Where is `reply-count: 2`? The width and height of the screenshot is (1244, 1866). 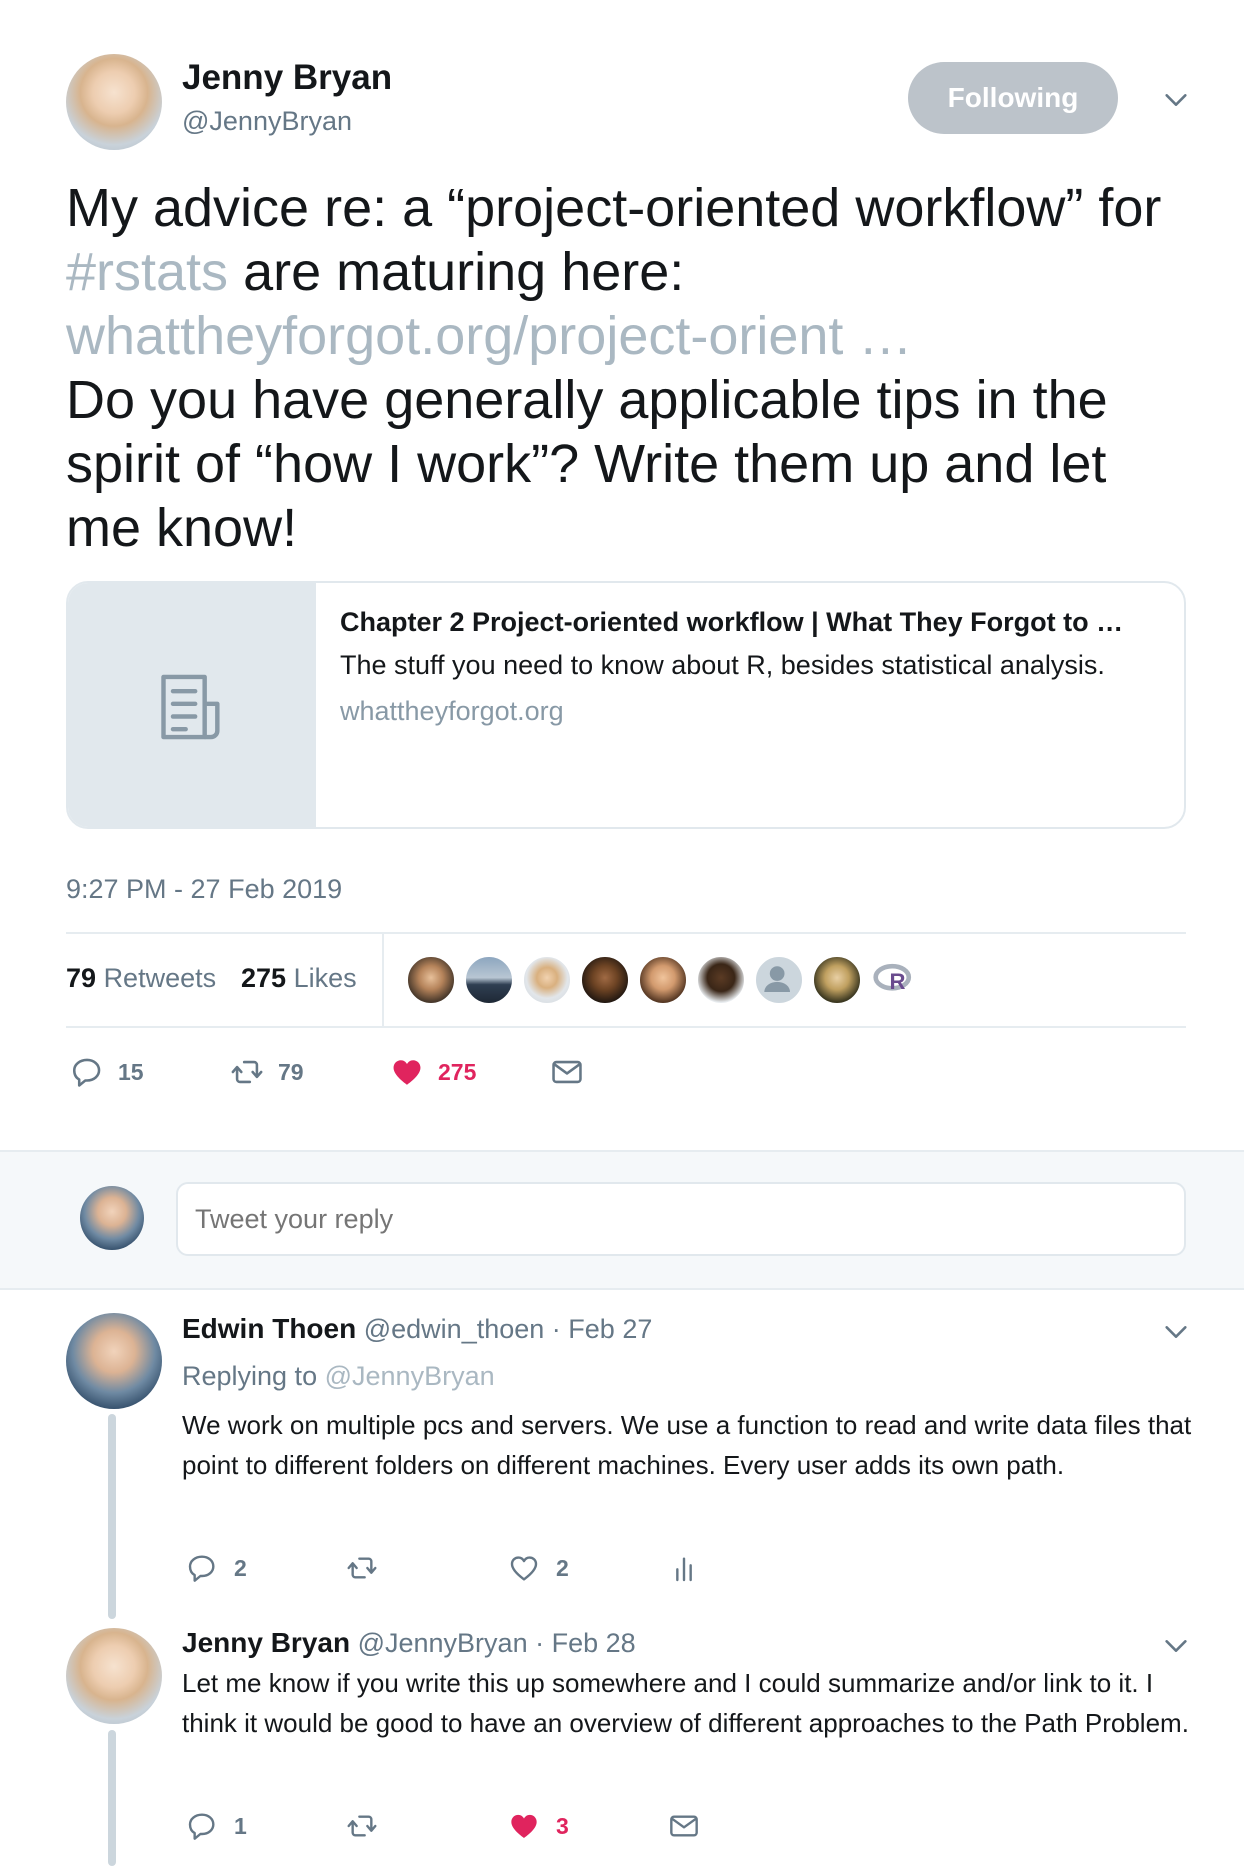 reply-count: 2 is located at coordinates (240, 1567).